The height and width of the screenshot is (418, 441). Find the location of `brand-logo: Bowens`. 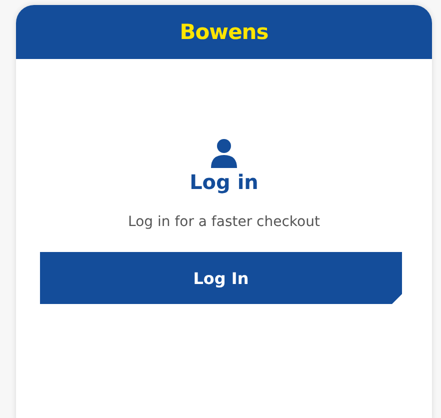

brand-logo: Bowens is located at coordinates (224, 32).